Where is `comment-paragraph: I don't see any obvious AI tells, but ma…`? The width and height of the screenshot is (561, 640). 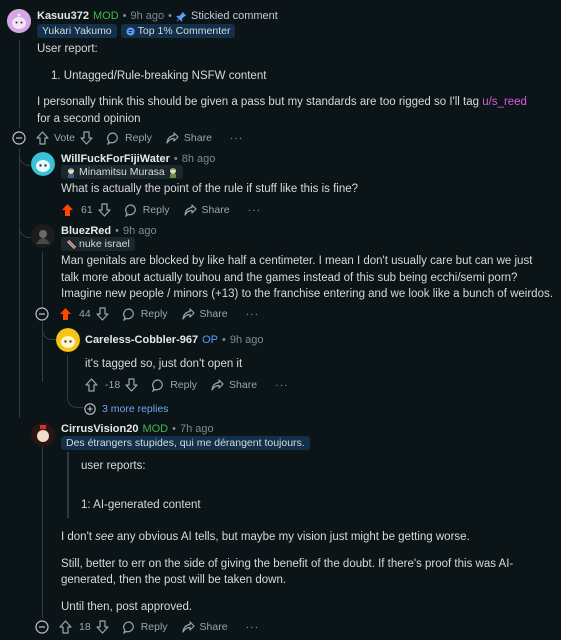
comment-paragraph: I don't see any obvious AI tells, but ma… is located at coordinates (301, 537).